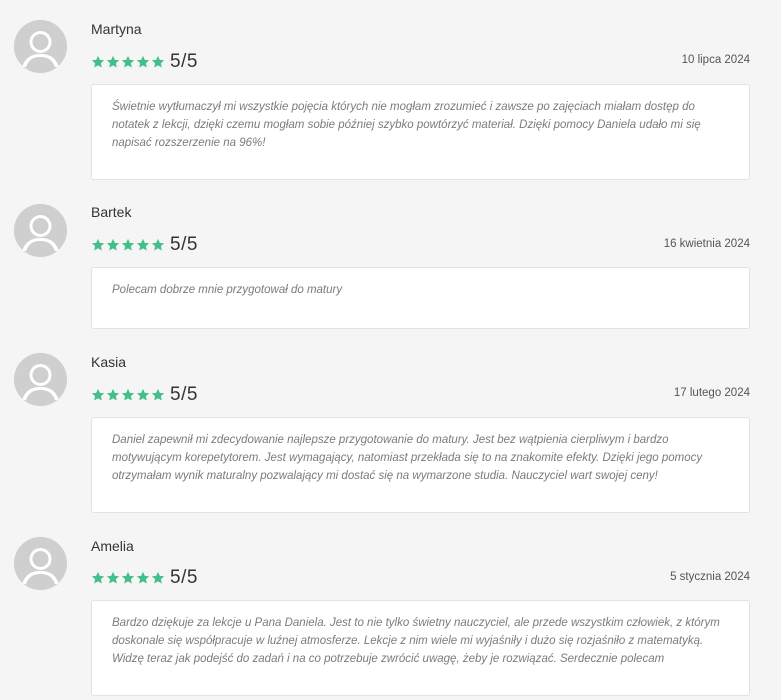 The height and width of the screenshot is (700, 781). What do you see at coordinates (112, 546) in the screenshot?
I see `reviewer-name: Amelia` at bounding box center [112, 546].